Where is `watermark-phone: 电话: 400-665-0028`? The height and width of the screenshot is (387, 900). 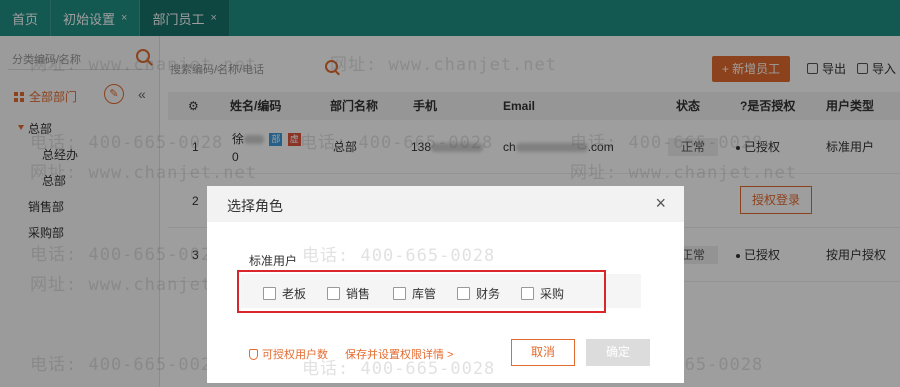
watermark-phone: 电话: 400-665-0028 is located at coordinates (399, 256).